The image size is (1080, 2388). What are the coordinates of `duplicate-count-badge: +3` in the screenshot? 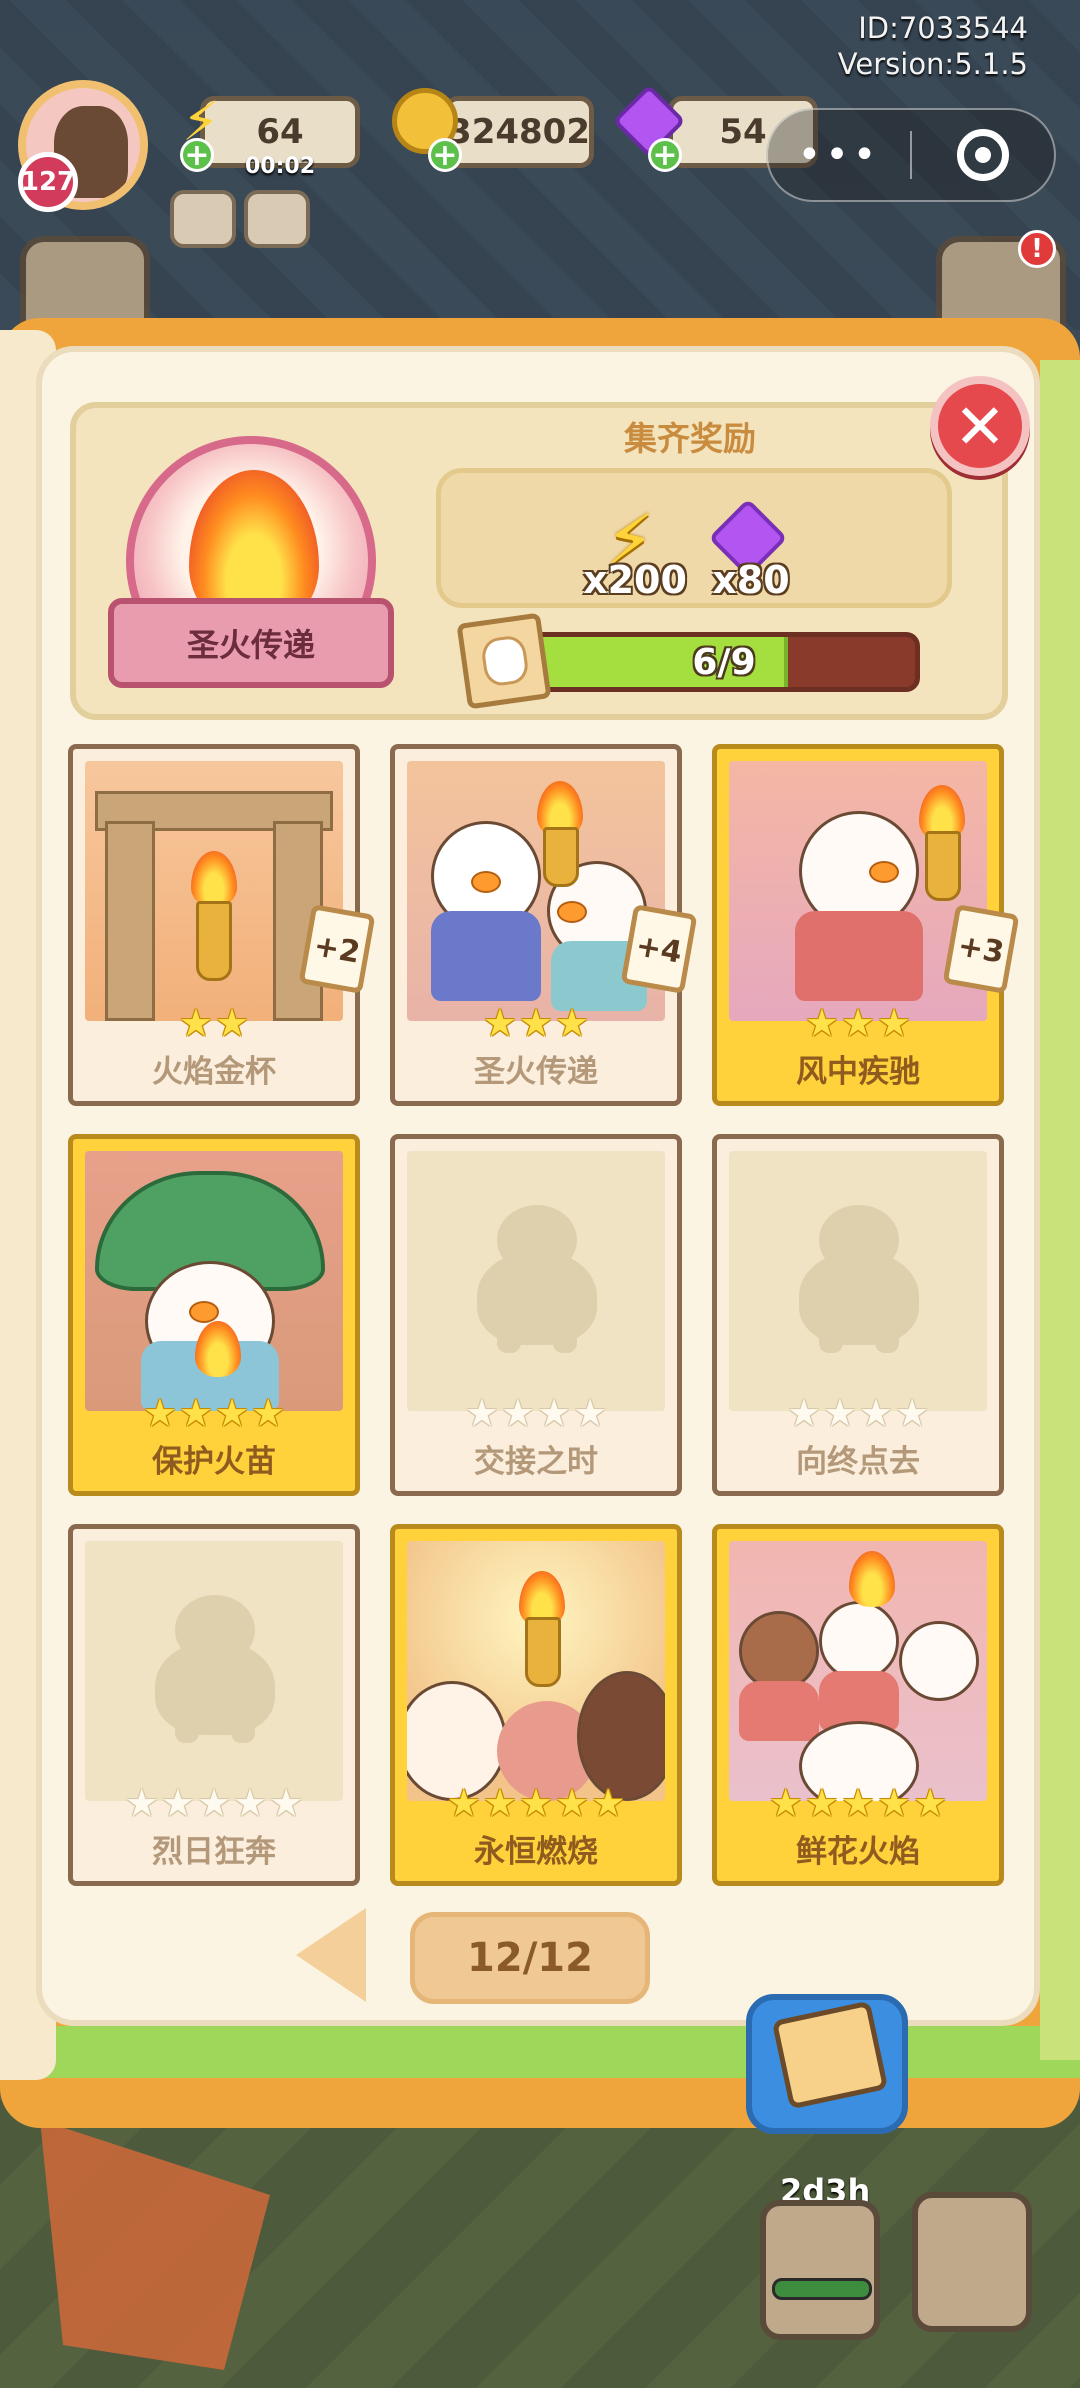 It's located at (981, 949).